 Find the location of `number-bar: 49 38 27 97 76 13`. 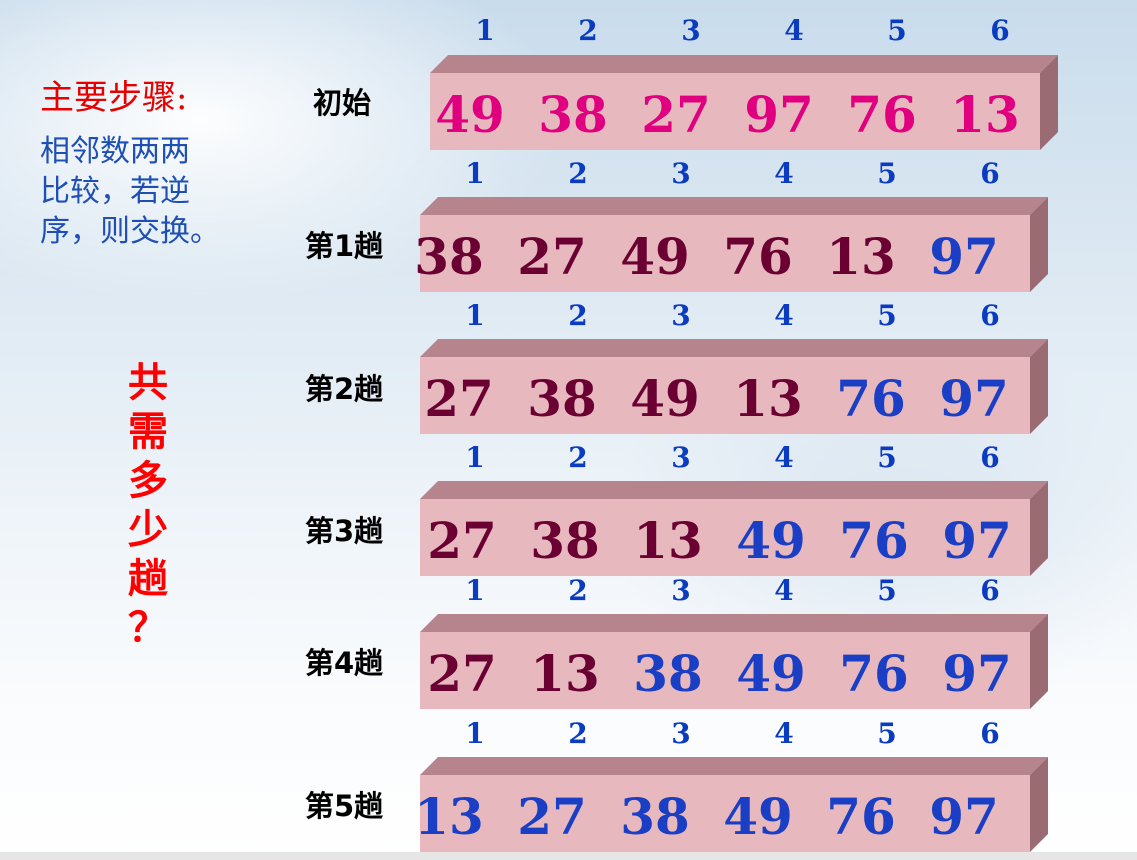

number-bar: 49 38 27 97 76 13 is located at coordinates (744, 102).